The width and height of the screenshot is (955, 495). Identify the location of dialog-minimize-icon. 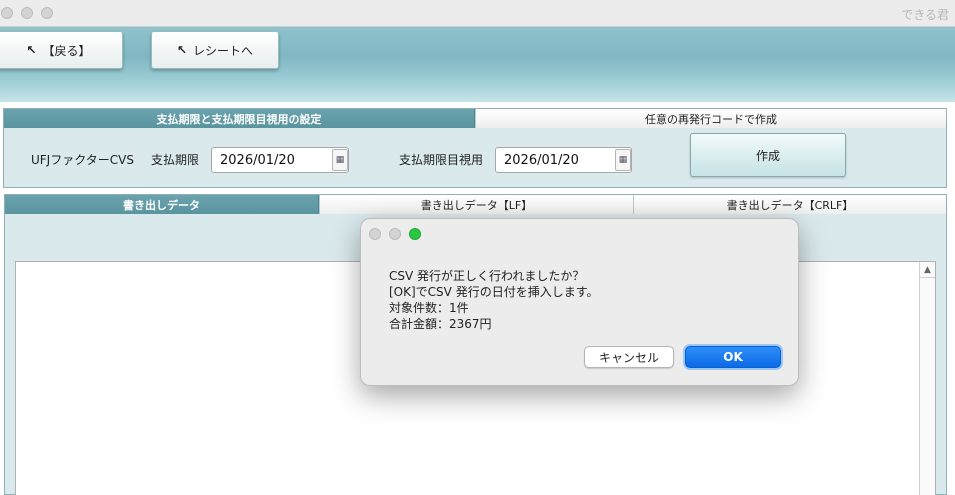
(395, 234).